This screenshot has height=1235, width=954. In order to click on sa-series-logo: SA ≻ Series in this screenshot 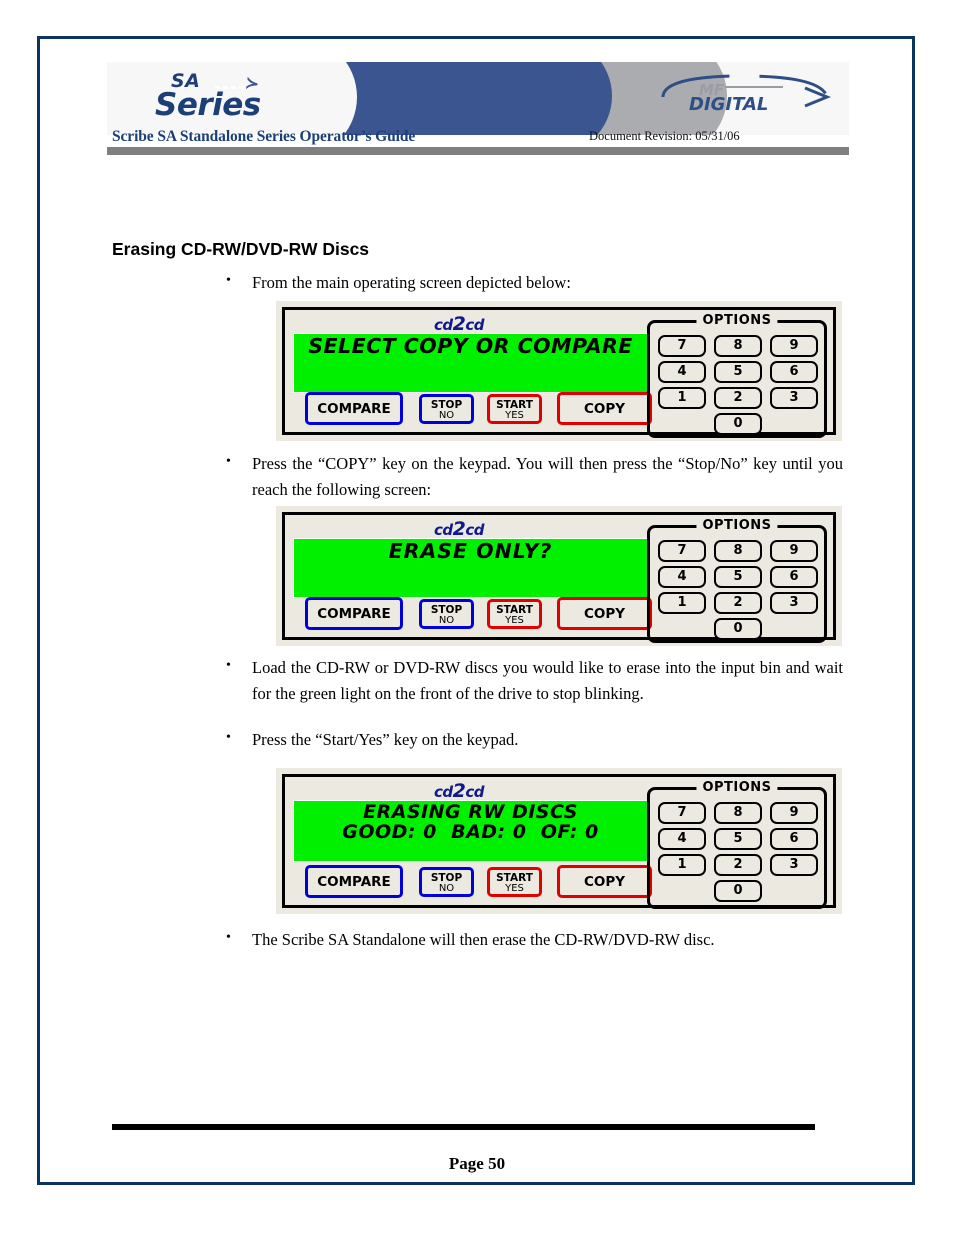, I will do `click(248, 99)`.